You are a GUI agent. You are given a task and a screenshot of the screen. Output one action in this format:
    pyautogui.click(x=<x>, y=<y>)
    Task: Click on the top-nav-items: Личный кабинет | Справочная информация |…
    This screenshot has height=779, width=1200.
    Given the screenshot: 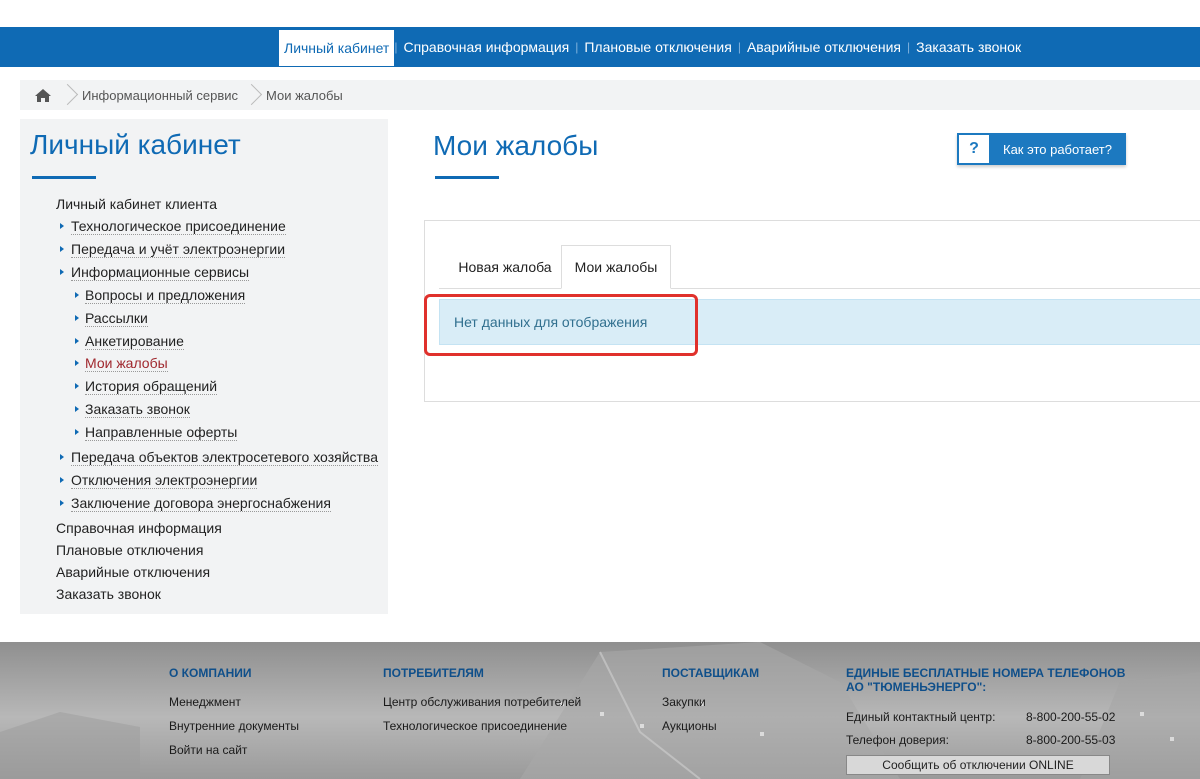 What is the action you would take?
    pyautogui.click(x=653, y=47)
    